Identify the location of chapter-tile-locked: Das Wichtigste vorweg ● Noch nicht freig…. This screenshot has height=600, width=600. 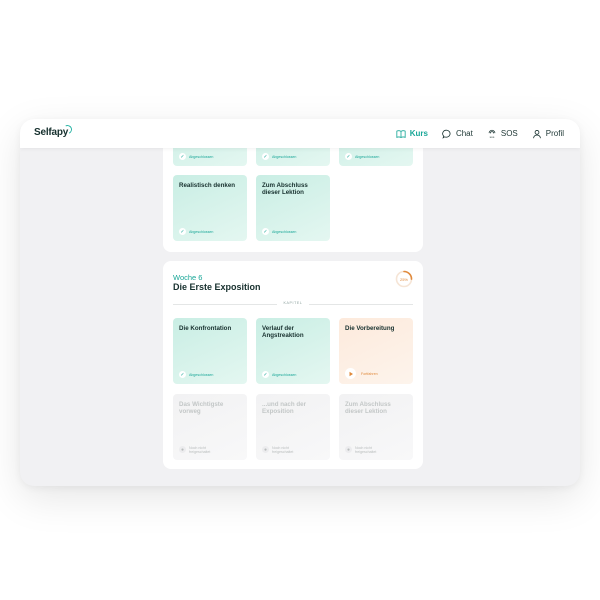
(210, 427).